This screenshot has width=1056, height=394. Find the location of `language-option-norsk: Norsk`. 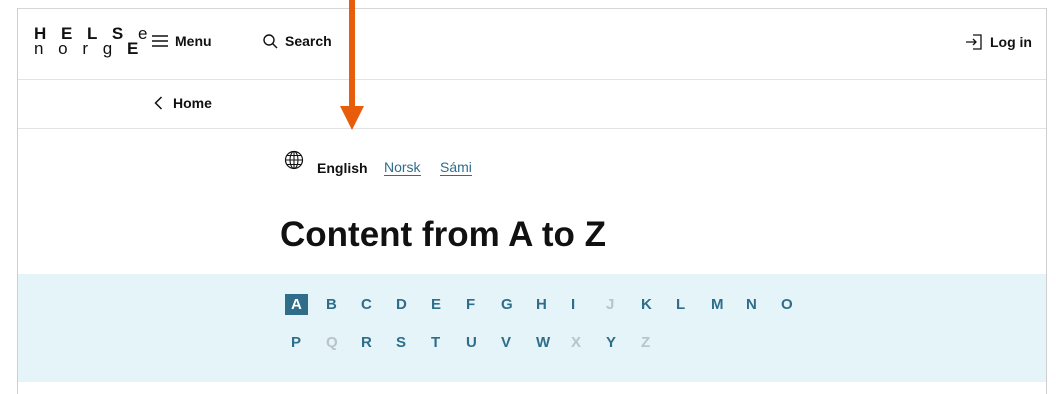

language-option-norsk: Norsk is located at coordinates (402, 168).